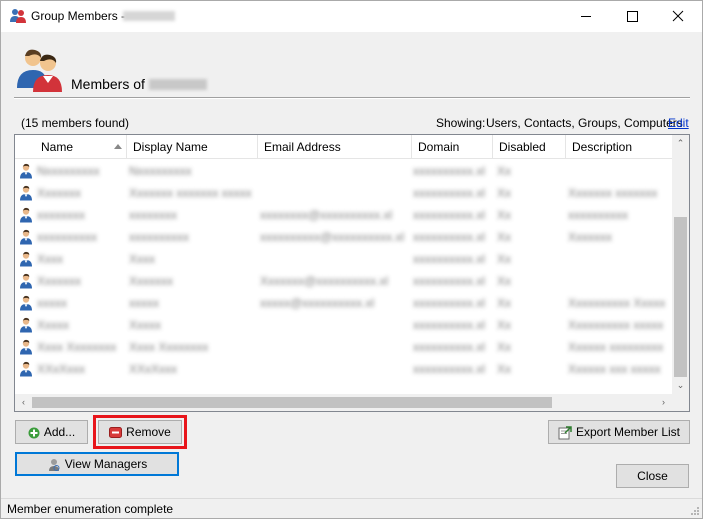 The width and height of the screenshot is (703, 519). What do you see at coordinates (78, 16) in the screenshot?
I see `window-title: Group Members -` at bounding box center [78, 16].